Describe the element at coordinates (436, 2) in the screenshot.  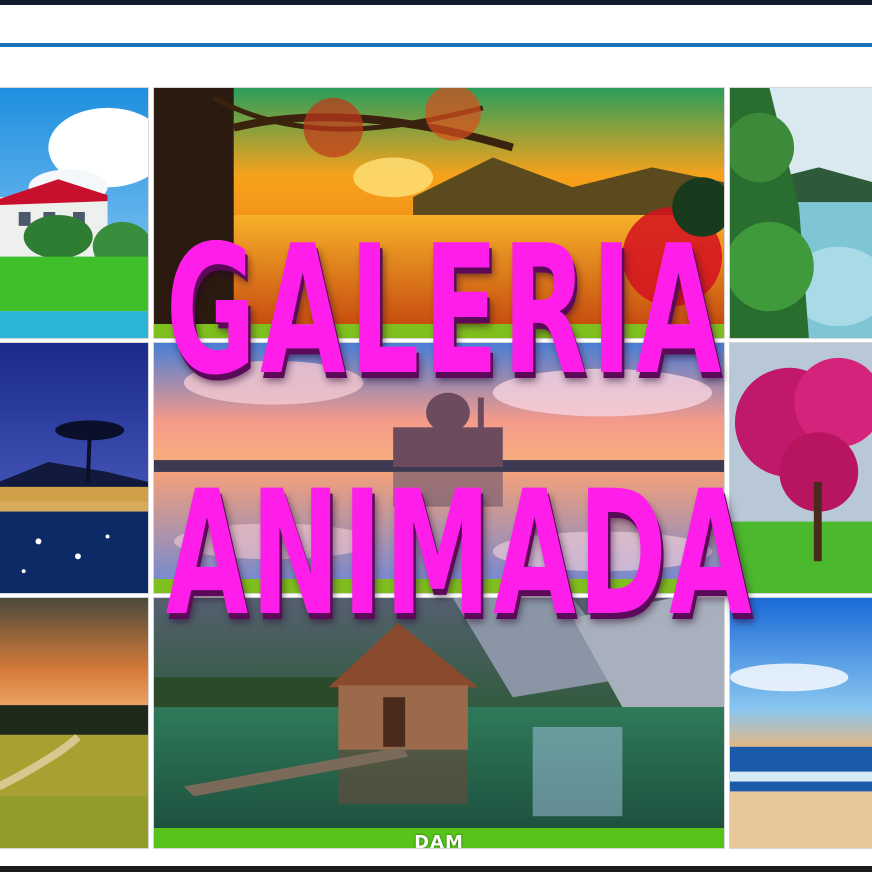
I see `top-bar` at that location.